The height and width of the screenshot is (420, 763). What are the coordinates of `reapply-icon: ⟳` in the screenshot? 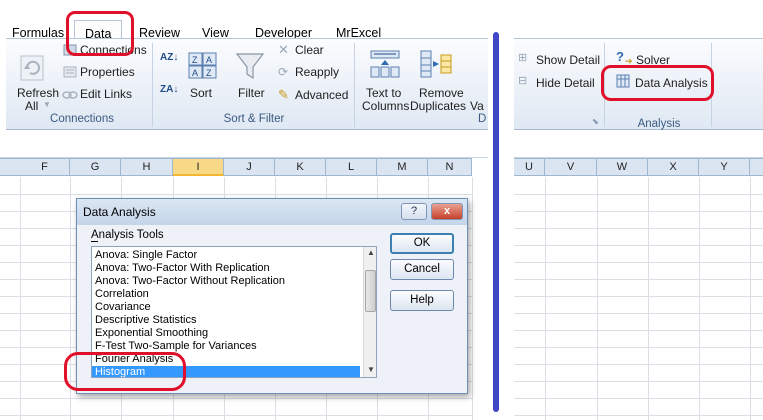 It's located at (283, 72).